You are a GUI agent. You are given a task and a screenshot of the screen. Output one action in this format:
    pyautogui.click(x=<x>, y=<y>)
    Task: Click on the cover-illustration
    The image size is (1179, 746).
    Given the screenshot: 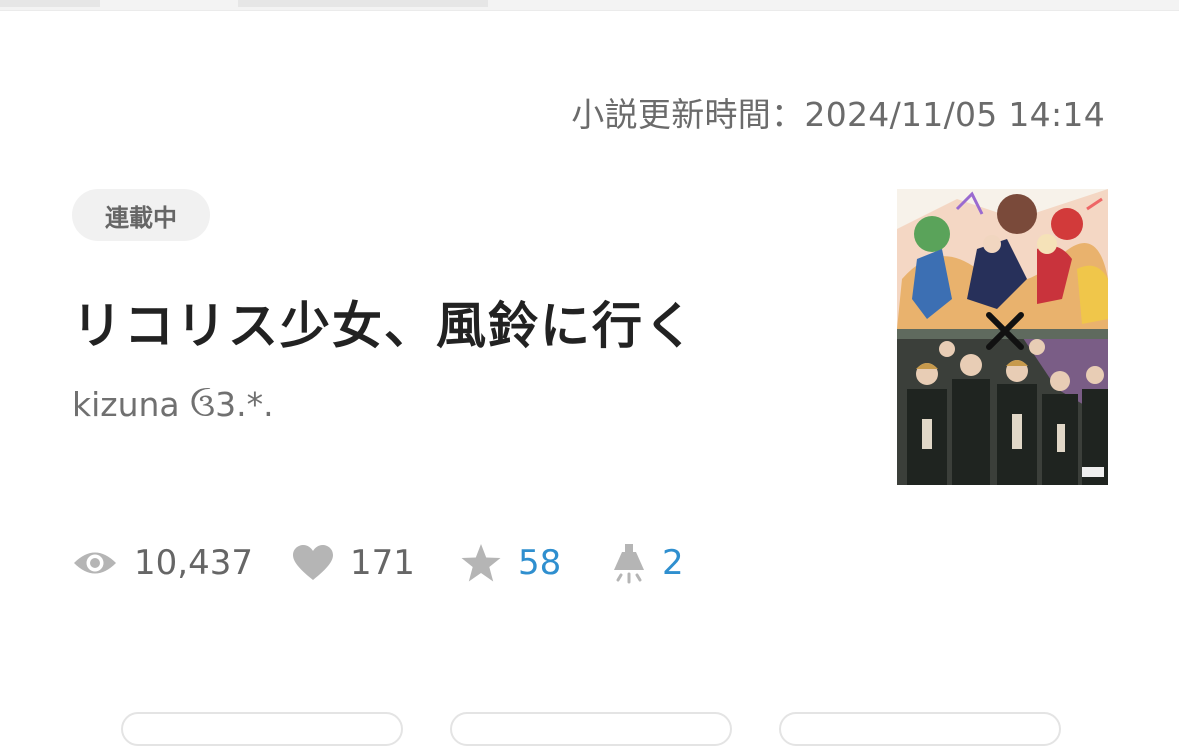 What is the action you would take?
    pyautogui.click(x=1002, y=337)
    